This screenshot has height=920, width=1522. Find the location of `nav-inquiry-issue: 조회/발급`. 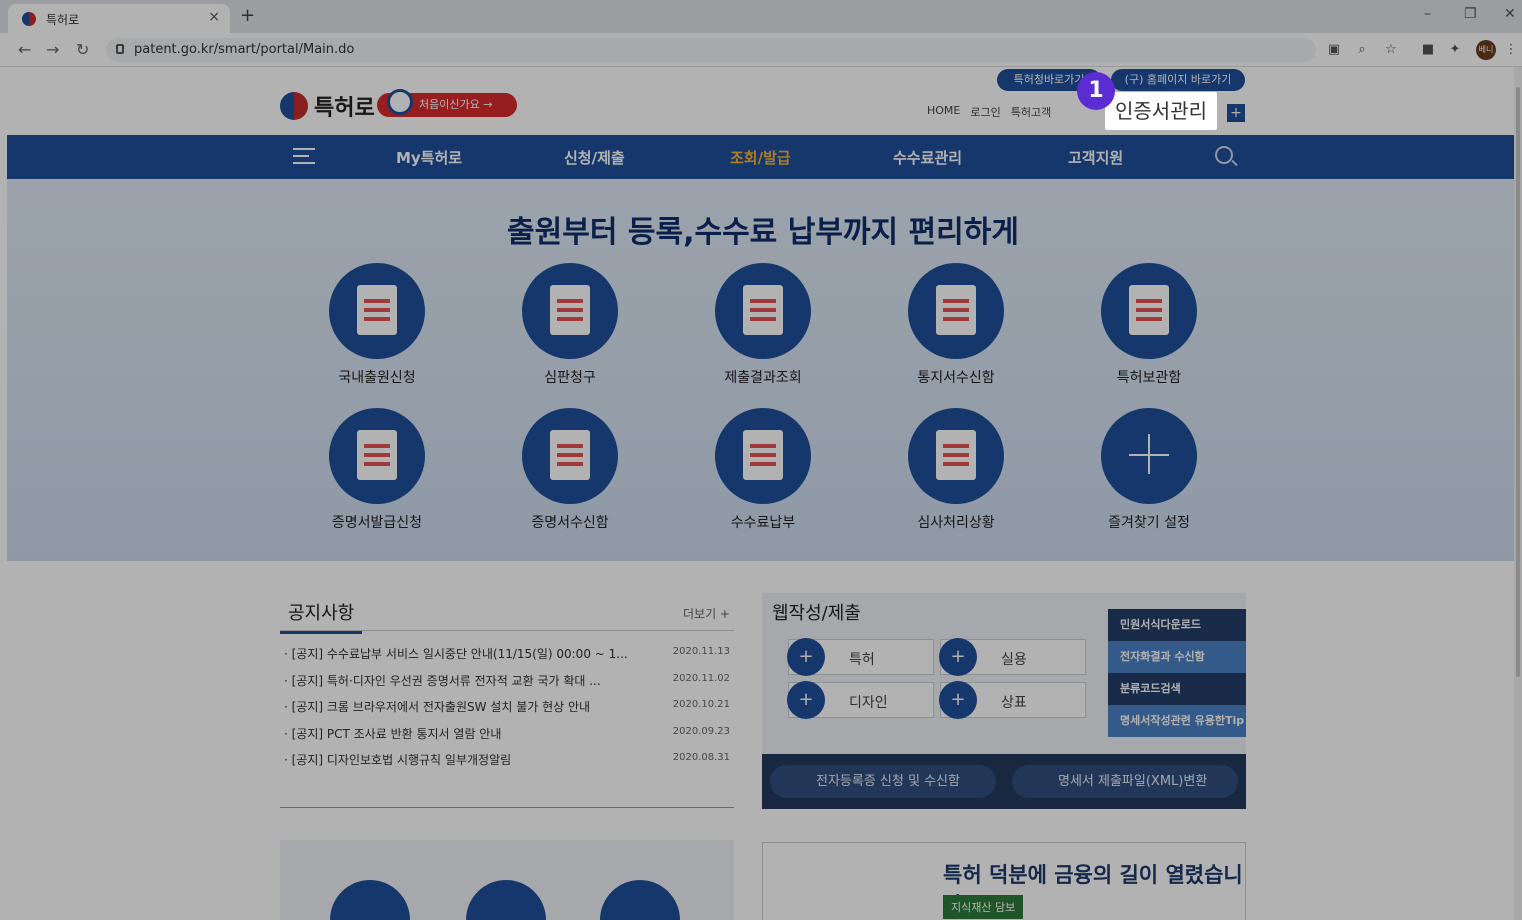

nav-inquiry-issue: 조회/발급 is located at coordinates (760, 157).